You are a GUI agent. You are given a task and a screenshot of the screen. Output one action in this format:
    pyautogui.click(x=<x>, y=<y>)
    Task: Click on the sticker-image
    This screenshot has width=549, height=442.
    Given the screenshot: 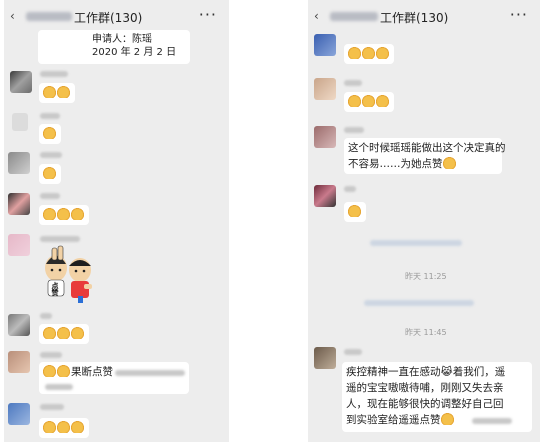 What is the action you would take?
    pyautogui.click(x=68, y=274)
    